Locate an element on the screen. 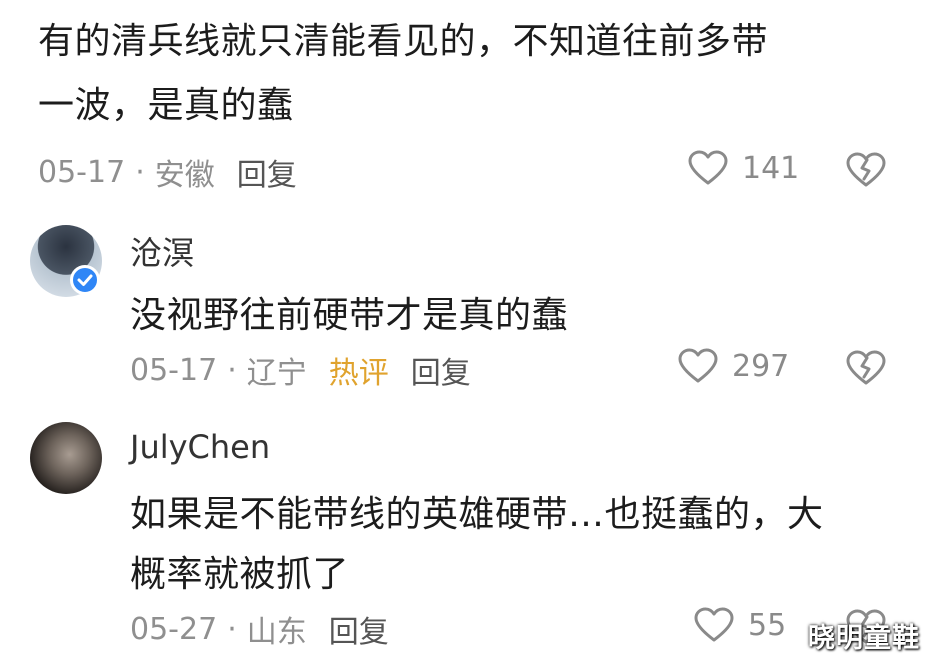 This screenshot has height=671, width=943. avatar is located at coordinates (66, 458).